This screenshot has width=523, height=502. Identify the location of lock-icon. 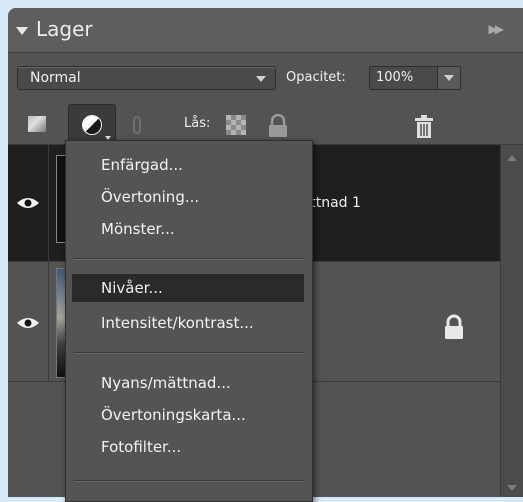
(454, 326).